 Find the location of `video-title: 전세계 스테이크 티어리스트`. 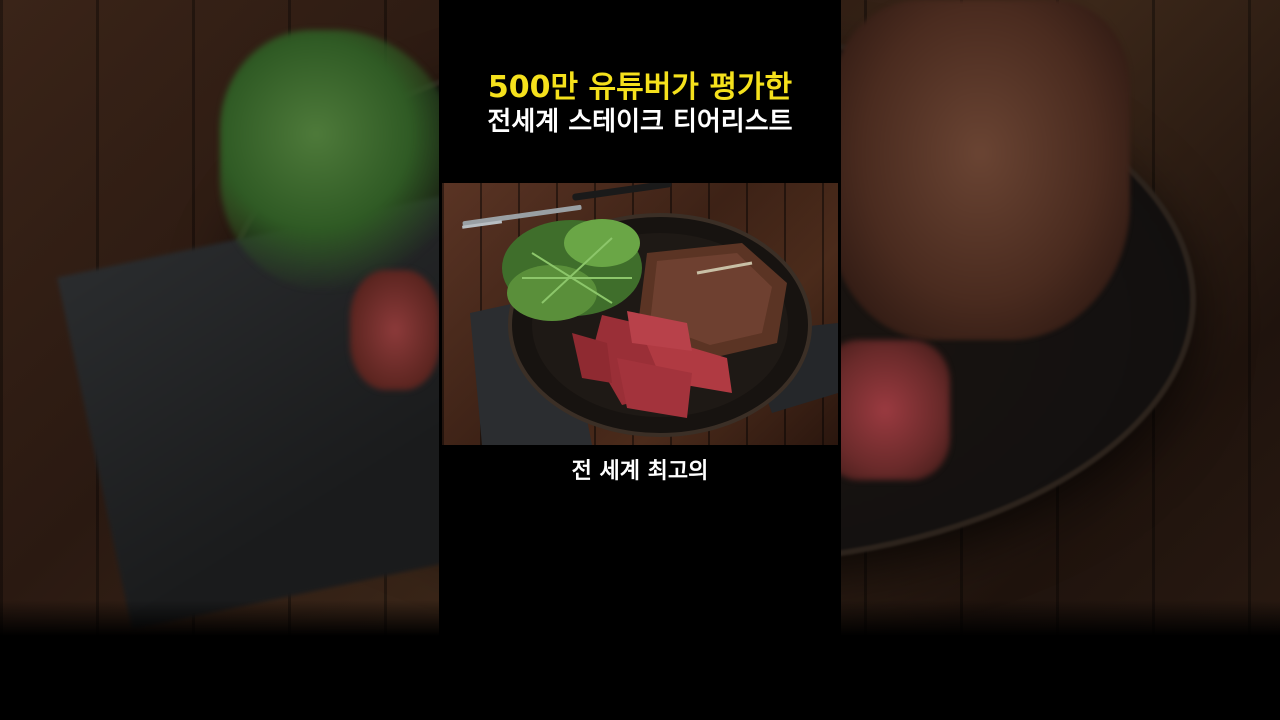

video-title: 전세계 스테이크 티어리스트 is located at coordinates (640, 122).